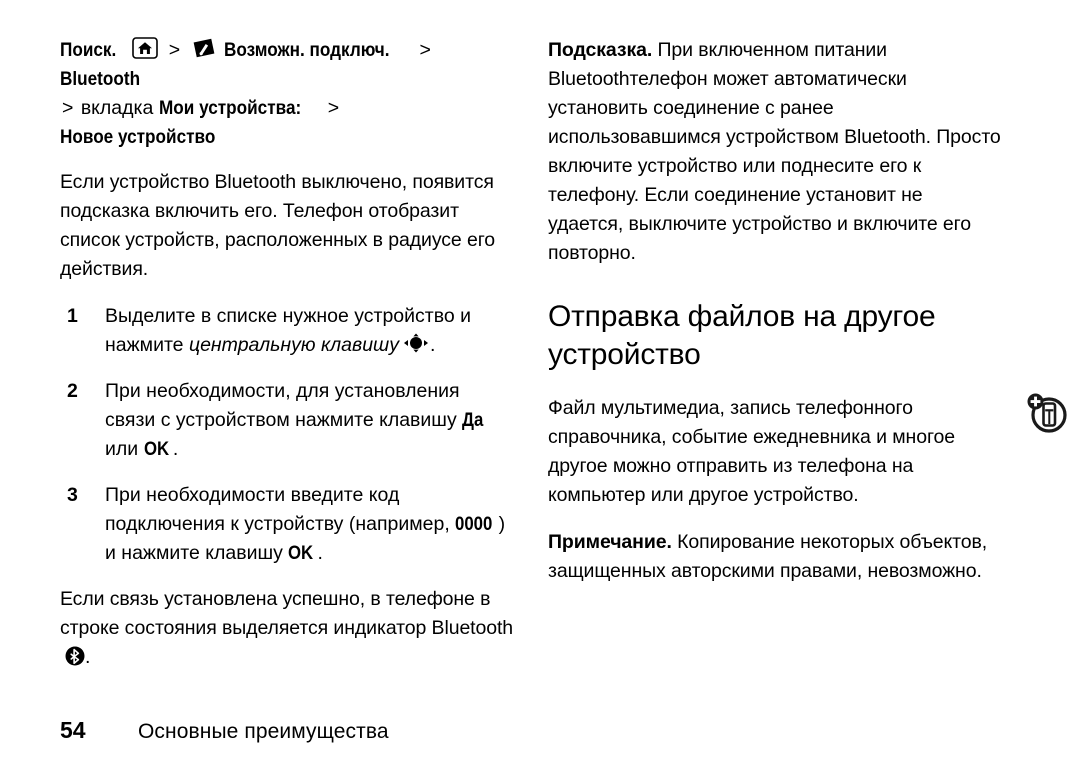 The image size is (1080, 766). What do you see at coordinates (307, 50) in the screenshot?
I see `nav-path-item-1: Возможн. подключ.` at bounding box center [307, 50].